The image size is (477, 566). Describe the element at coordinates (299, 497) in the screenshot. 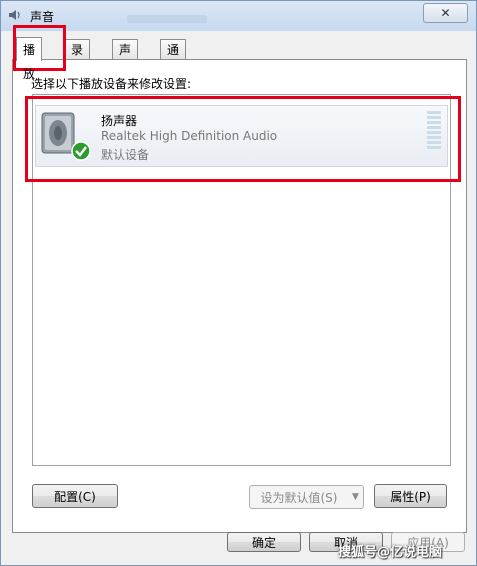

I see `set-default-button: 设为默认值(S)` at that location.